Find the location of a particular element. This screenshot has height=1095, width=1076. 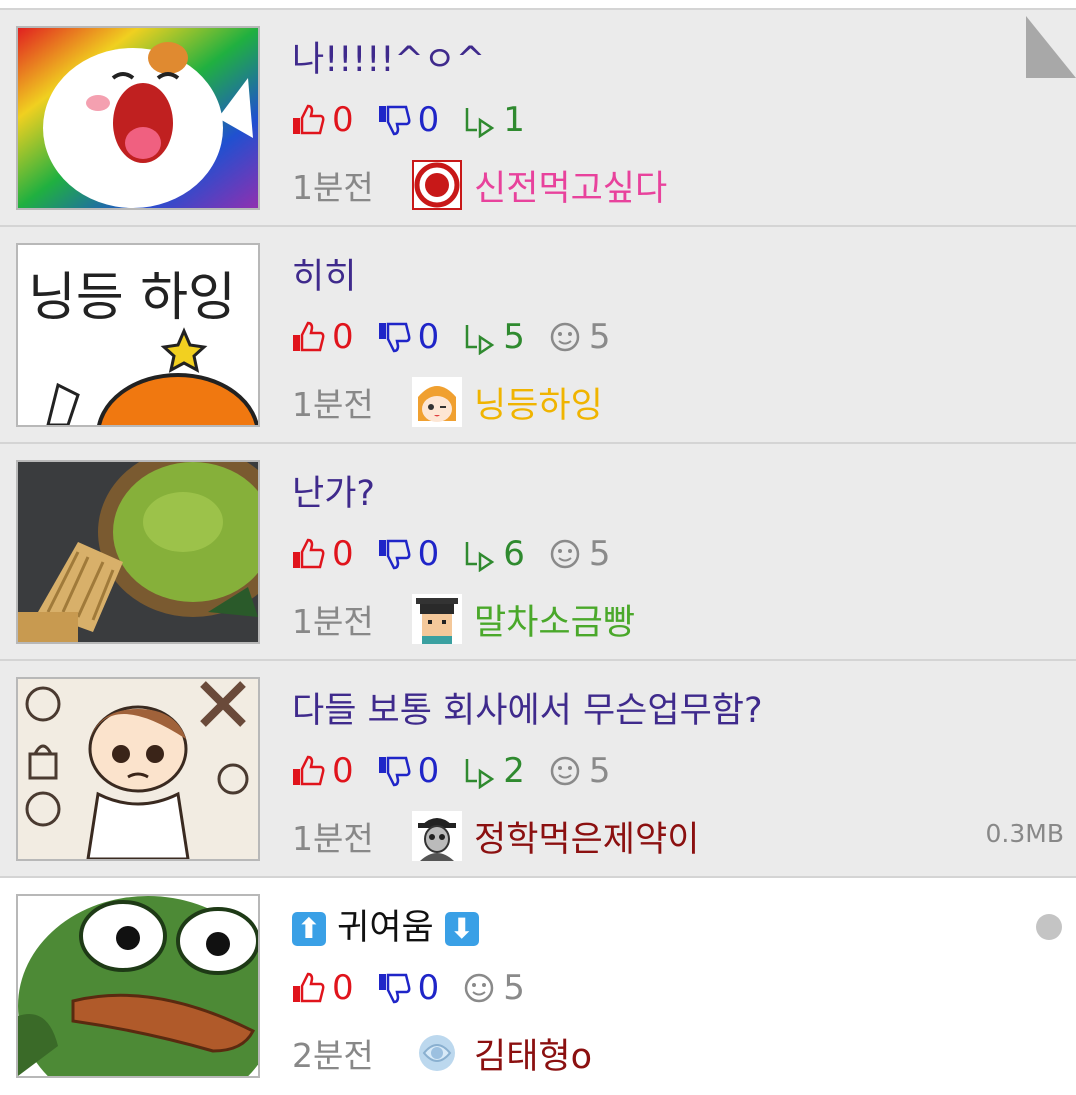

post-meta: 1분전 말차소금빵 is located at coordinates (463, 619).